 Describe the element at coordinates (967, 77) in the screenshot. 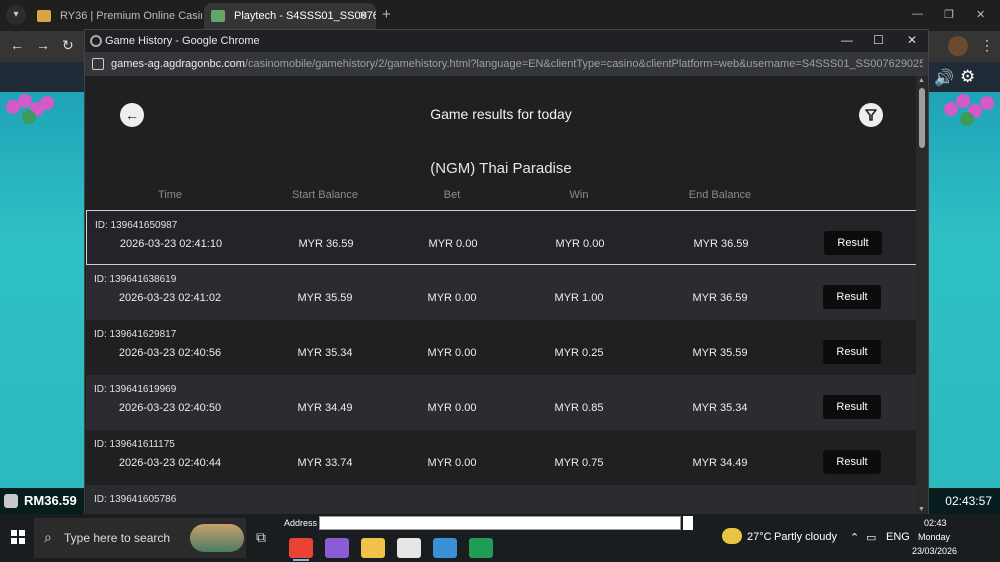

I see `settings-gear-icon: ⚙` at that location.